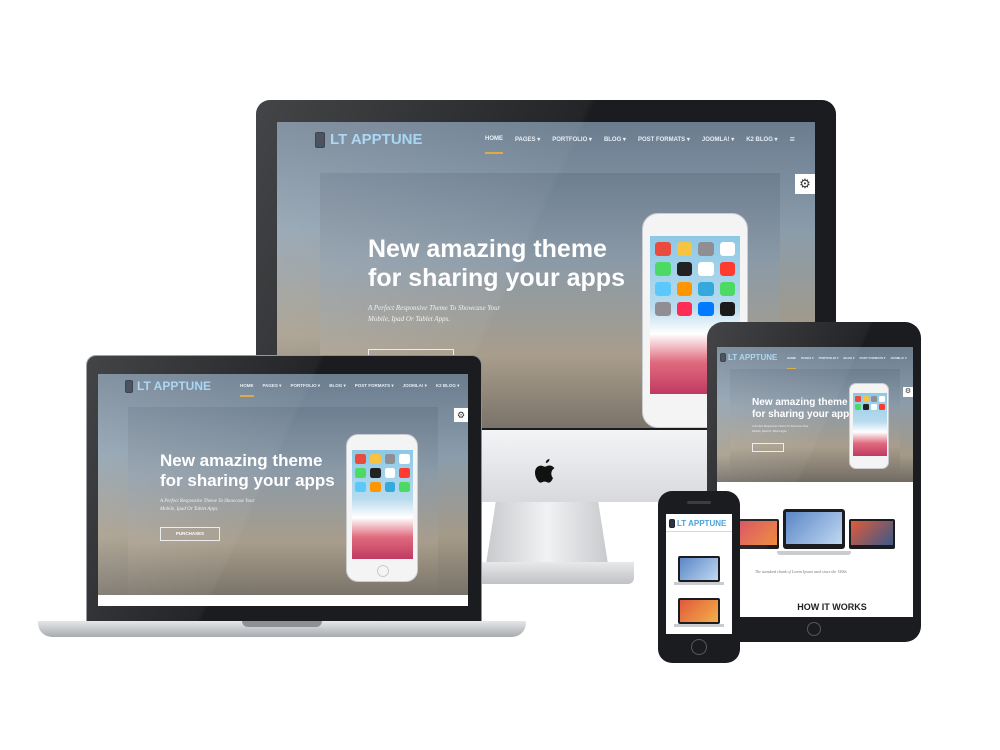  Describe the element at coordinates (282, 624) in the screenshot. I see `macbook-notch` at that location.